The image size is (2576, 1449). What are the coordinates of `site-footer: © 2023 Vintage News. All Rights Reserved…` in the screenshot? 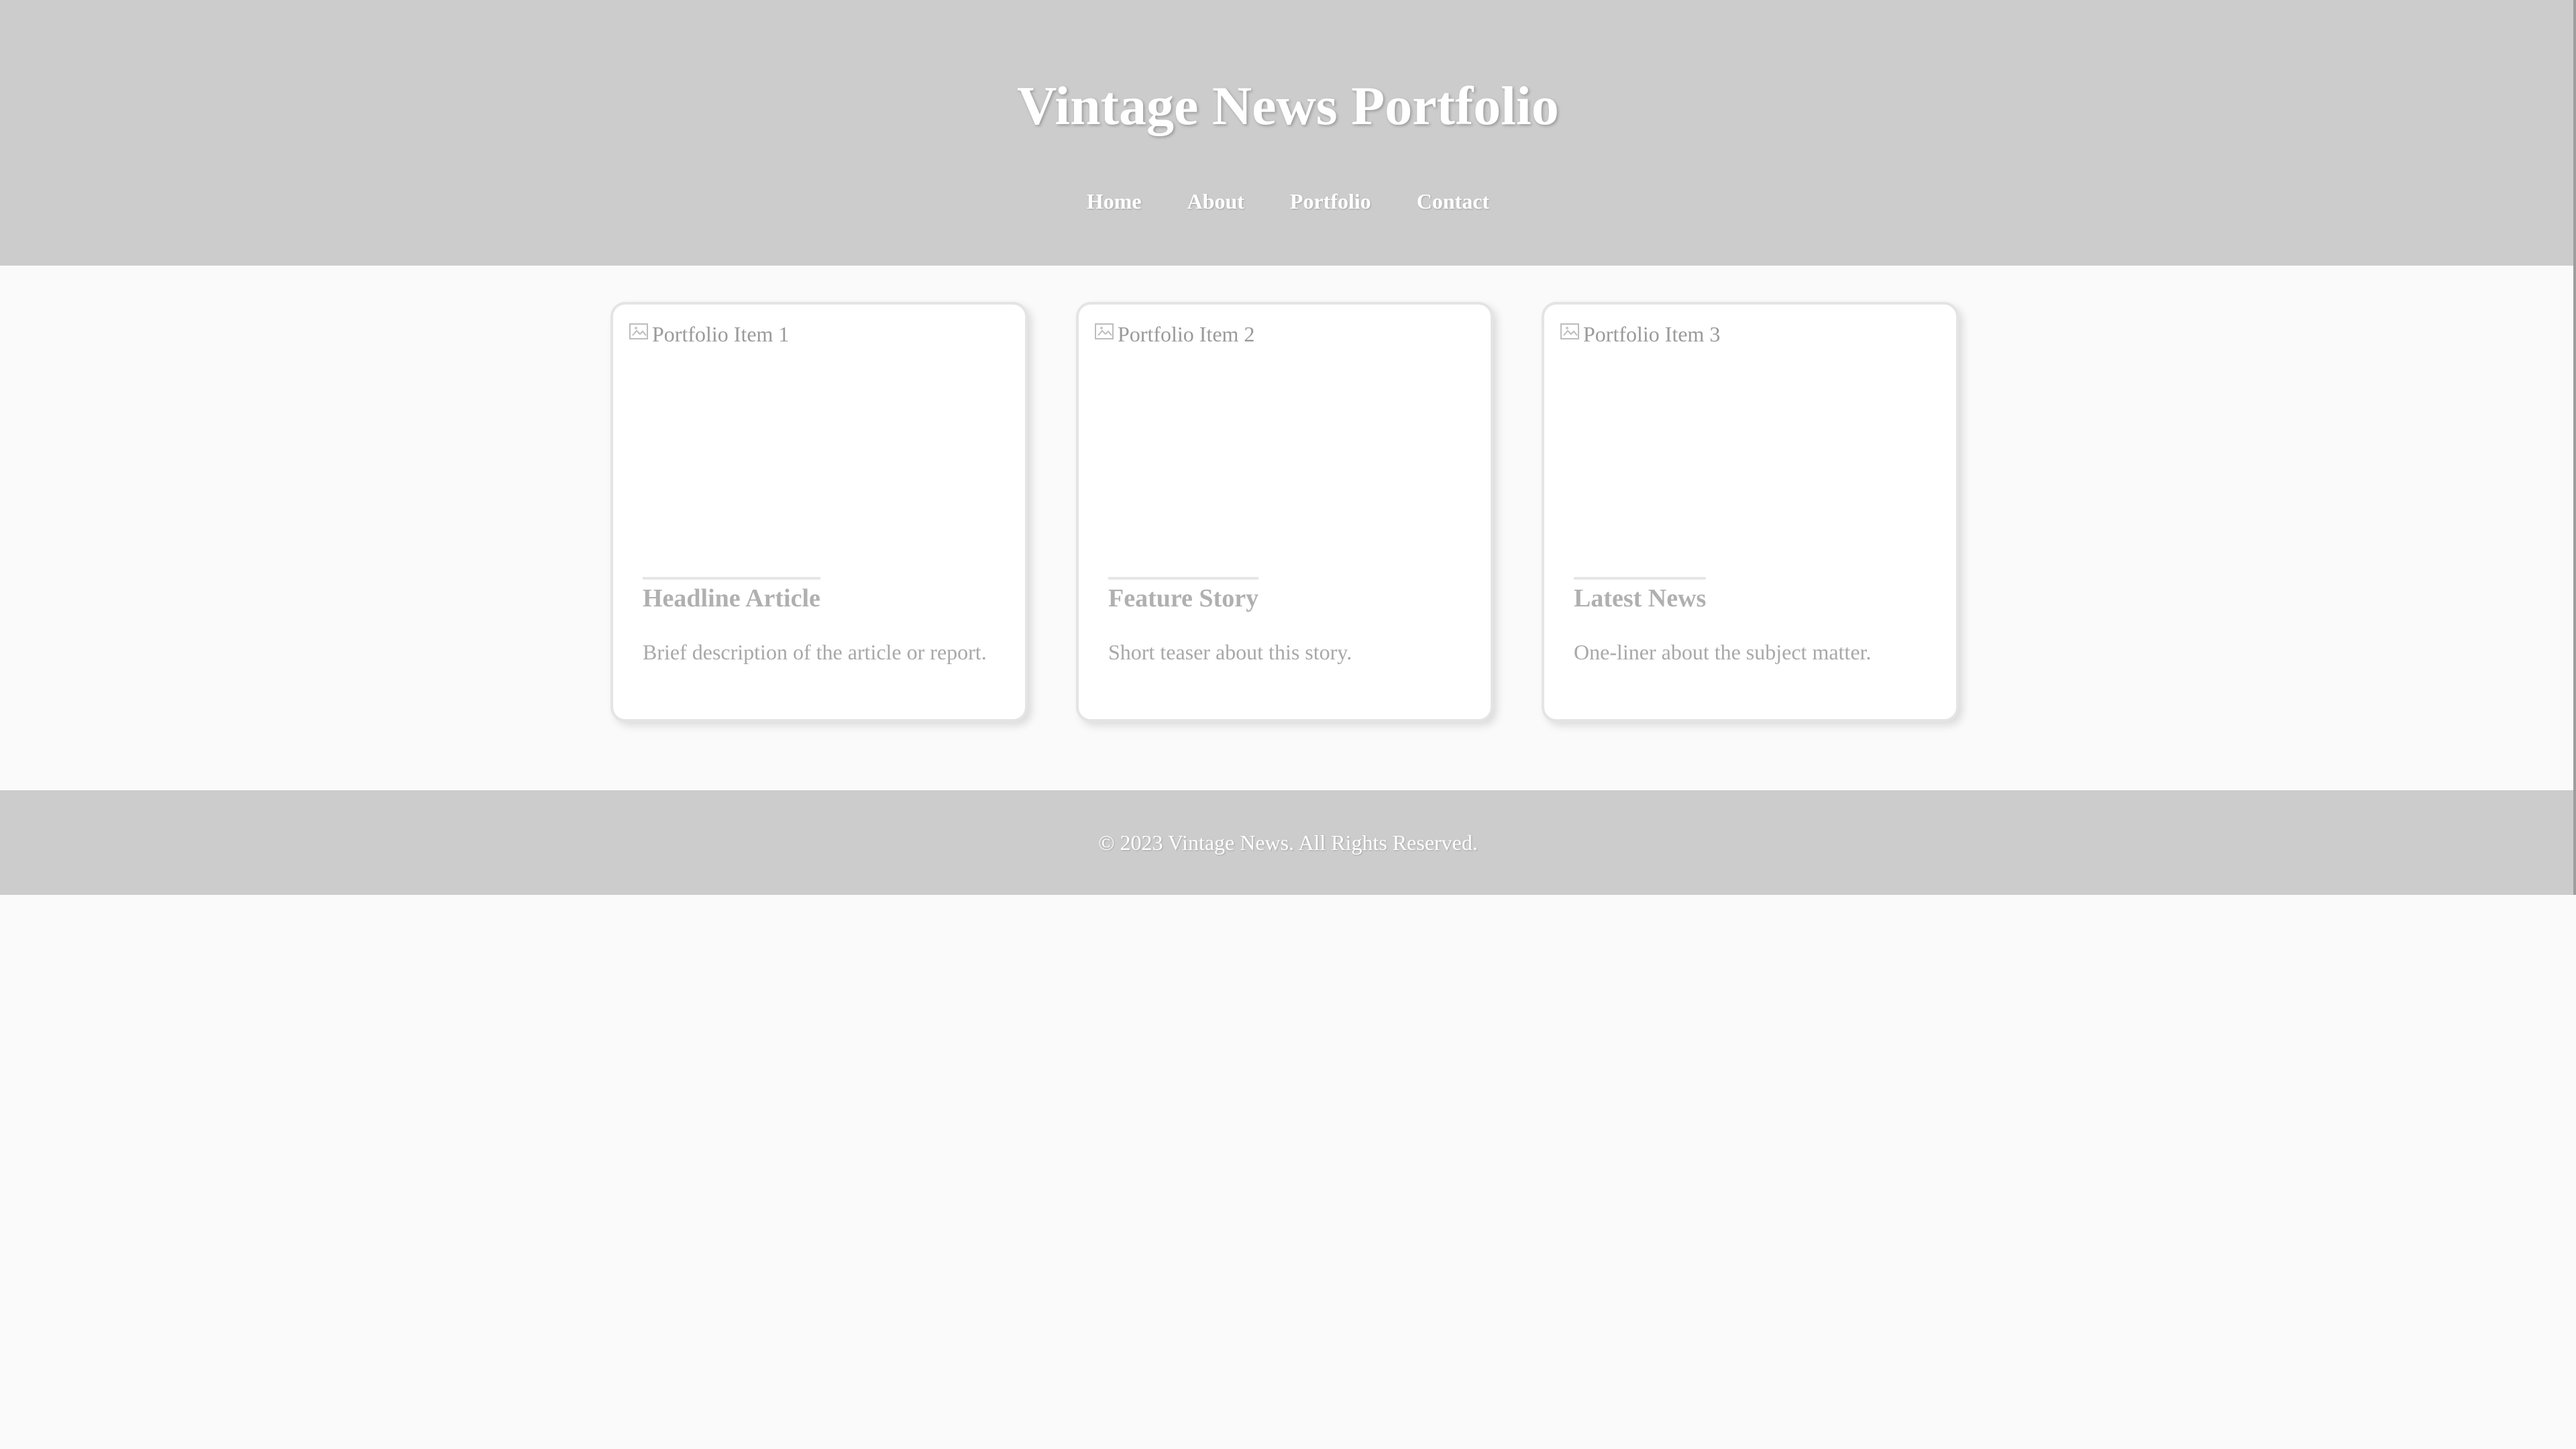 It's located at (1288, 842).